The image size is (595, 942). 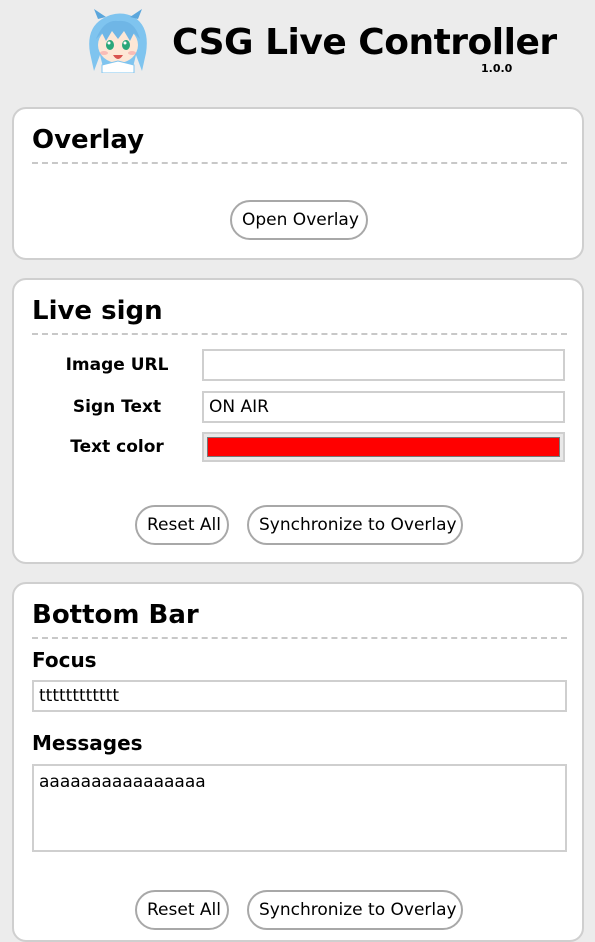 I want to click on bottom-bar-title: Bottom Bar, so click(x=115, y=615).